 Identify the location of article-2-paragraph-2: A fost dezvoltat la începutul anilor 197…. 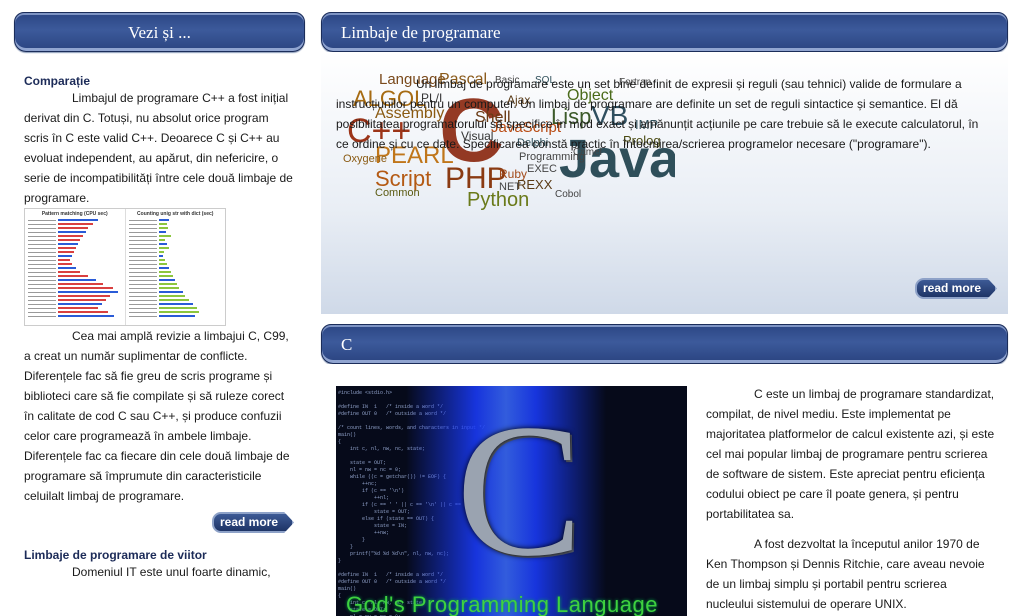
(845, 574).